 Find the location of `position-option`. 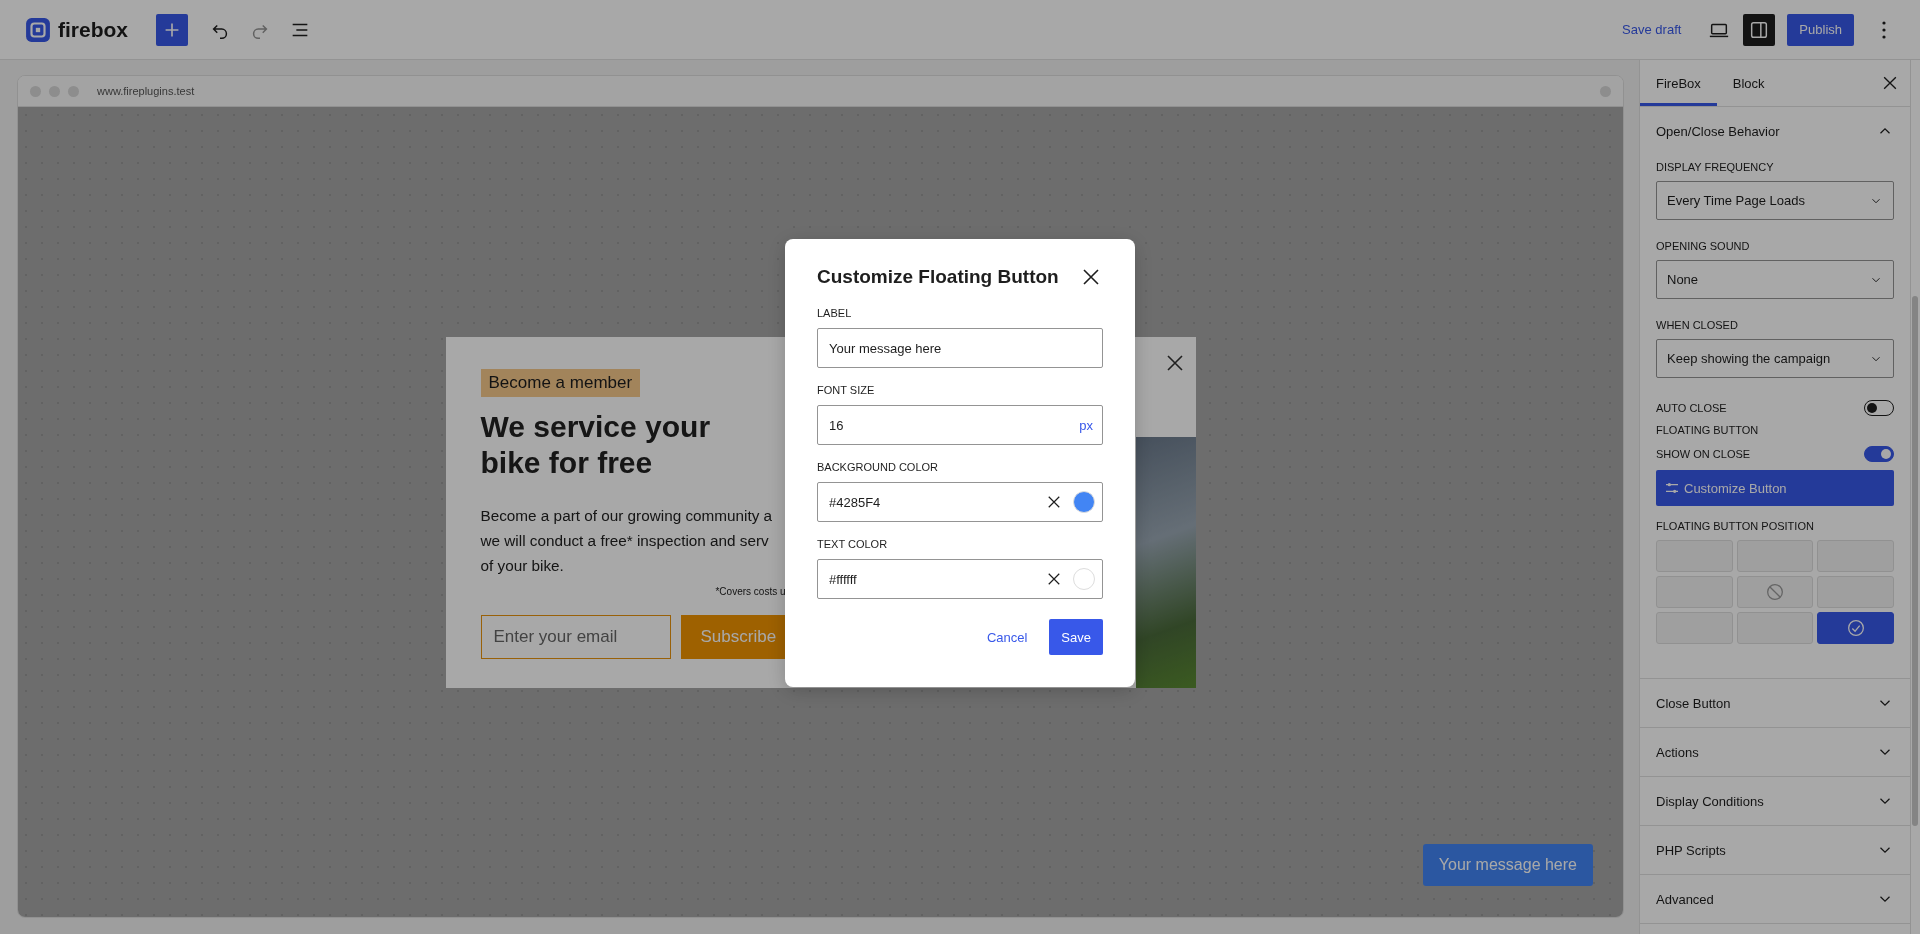

position-option is located at coordinates (1855, 628).